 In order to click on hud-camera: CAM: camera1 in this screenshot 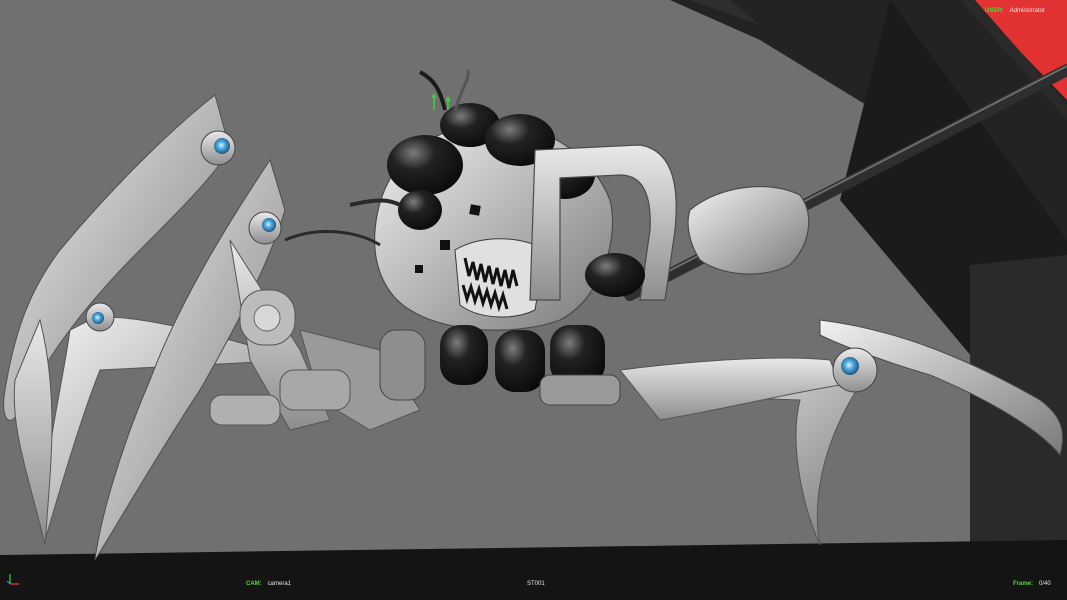, I will do `click(268, 584)`.